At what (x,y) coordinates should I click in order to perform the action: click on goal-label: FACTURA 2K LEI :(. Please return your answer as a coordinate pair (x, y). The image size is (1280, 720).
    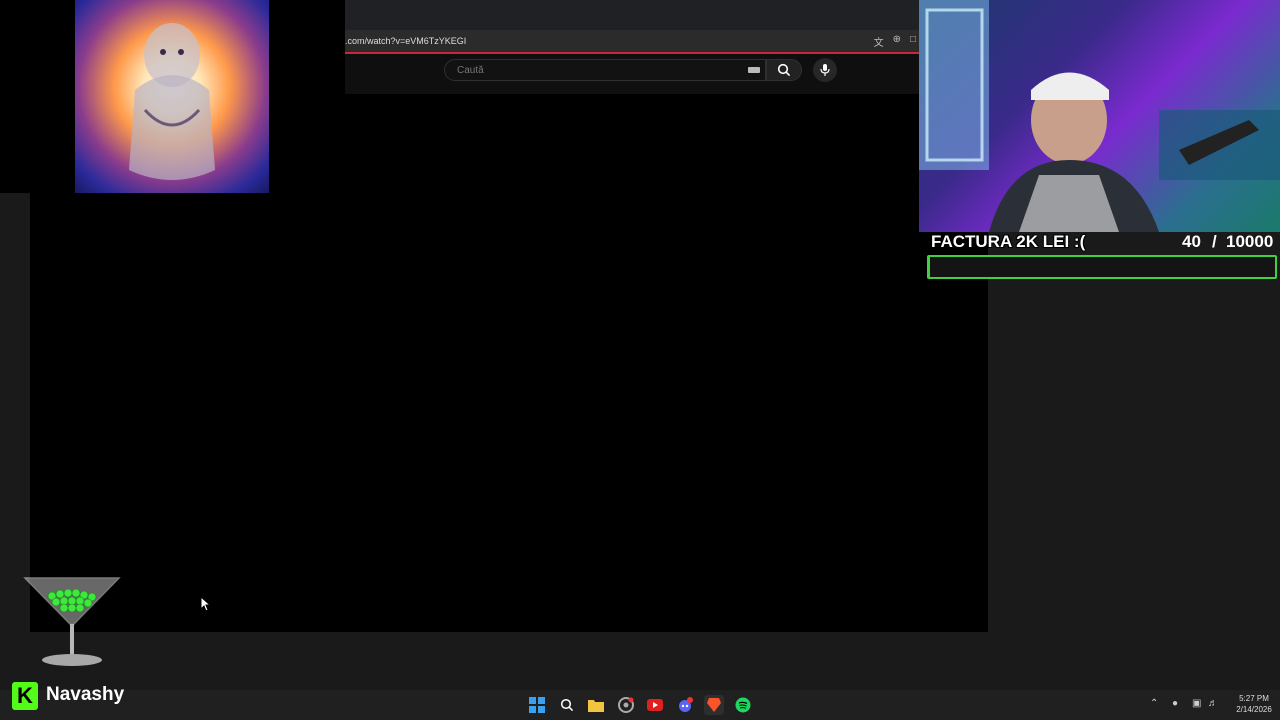
    Looking at the image, I should click on (1008, 241).